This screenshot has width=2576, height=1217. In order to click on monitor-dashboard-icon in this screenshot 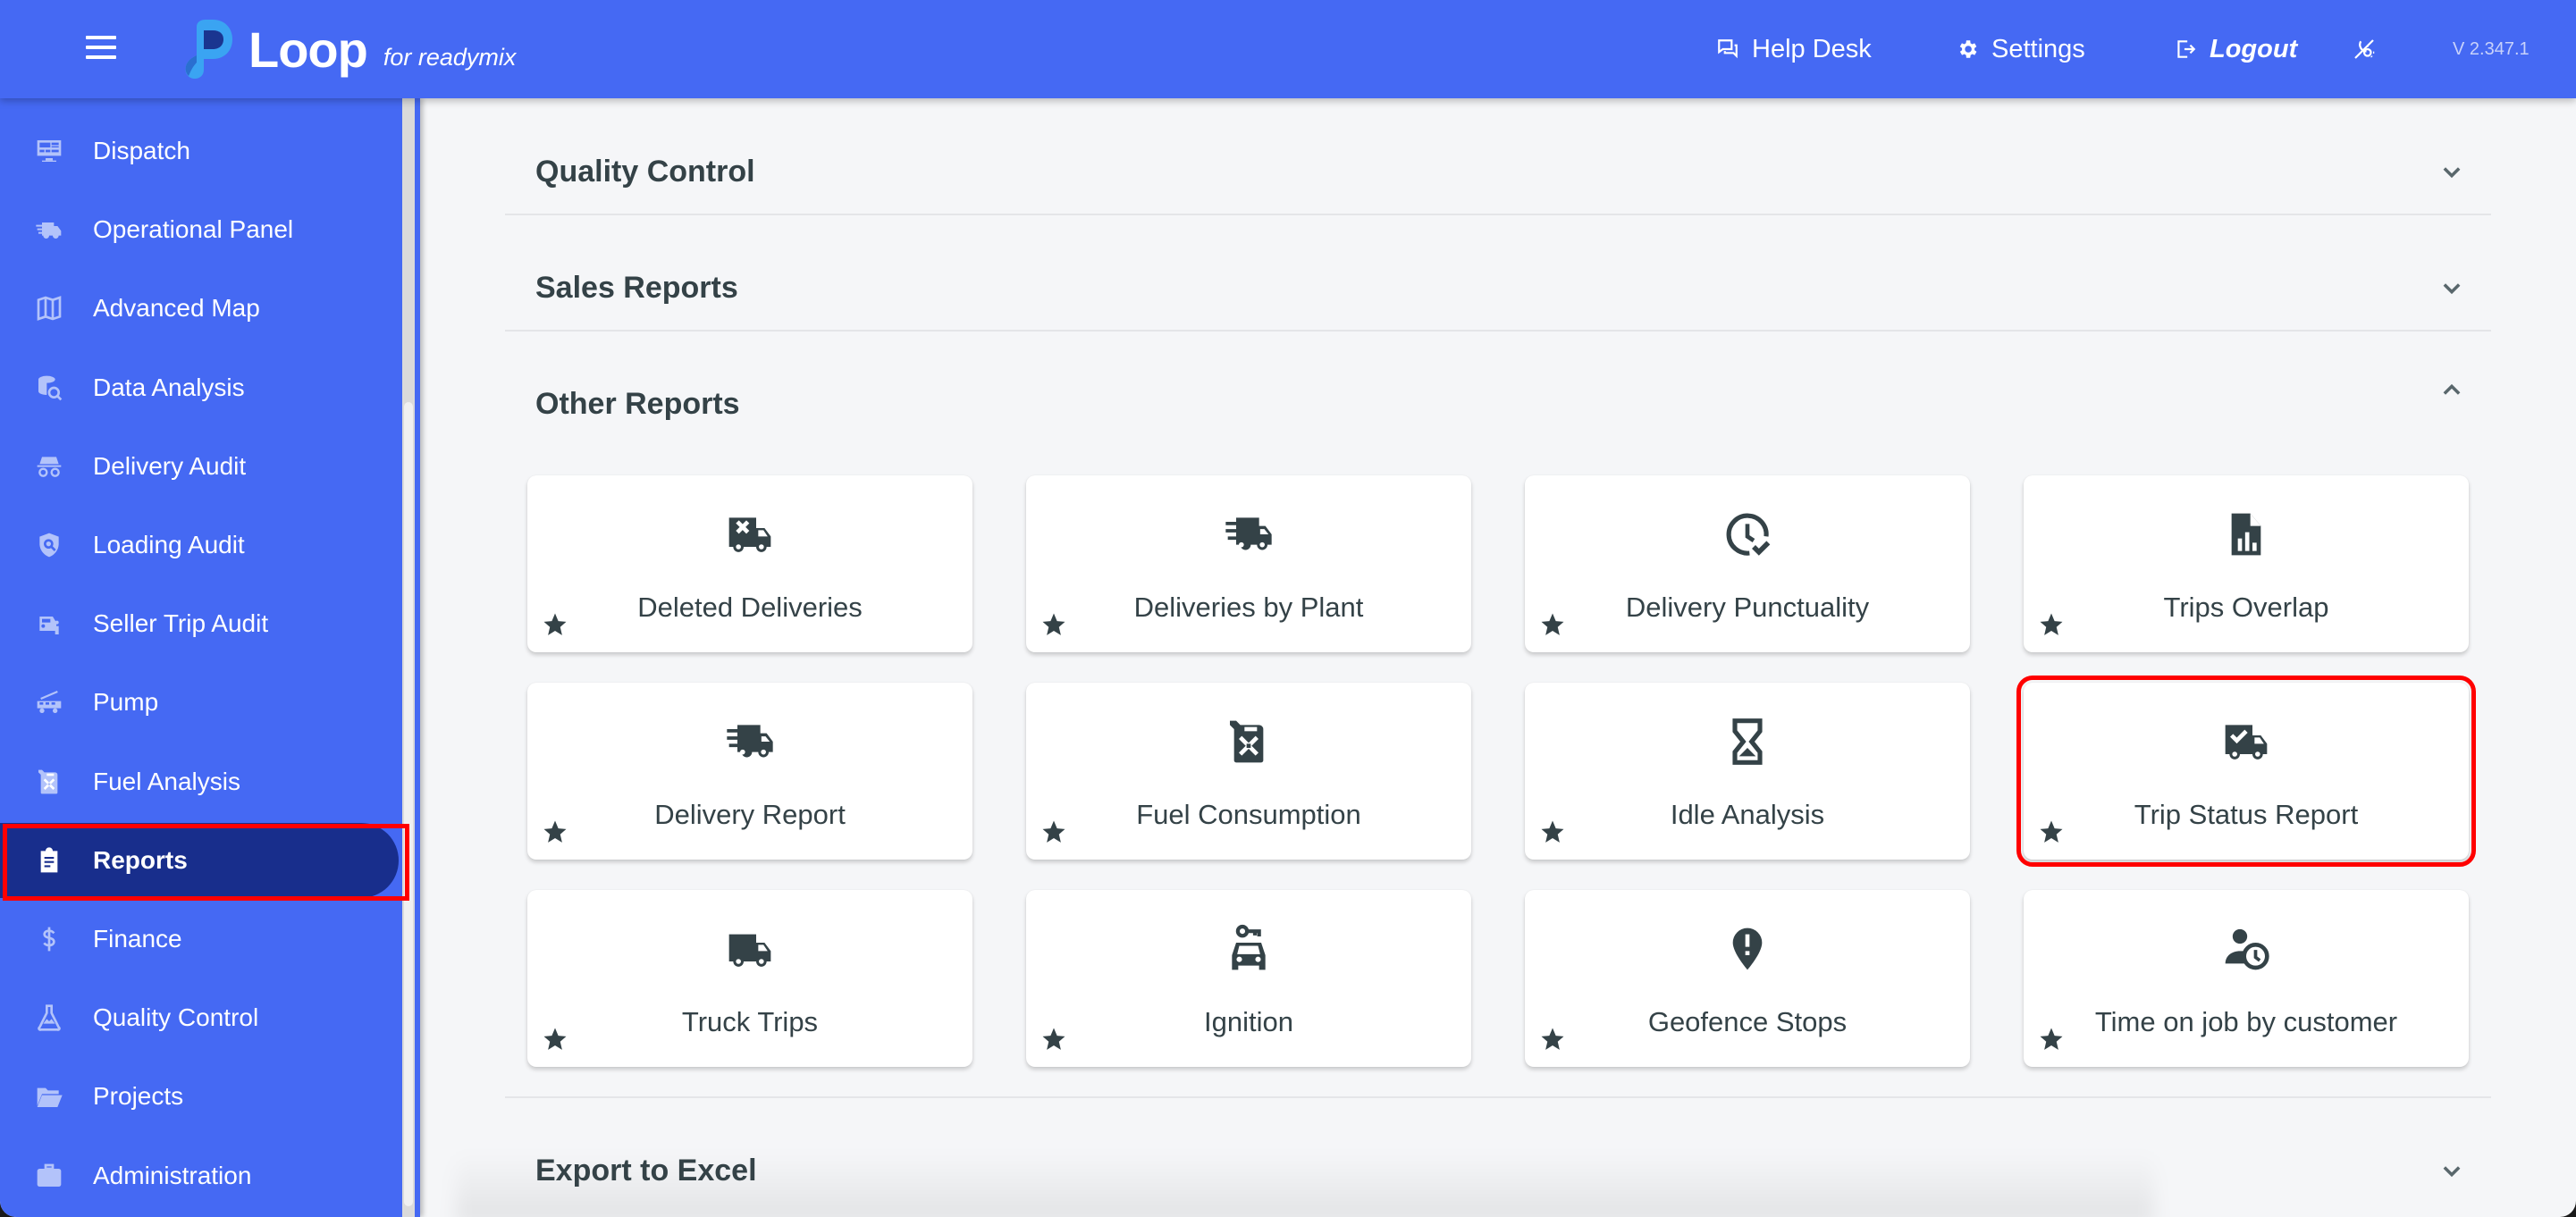, I will do `click(50, 151)`.